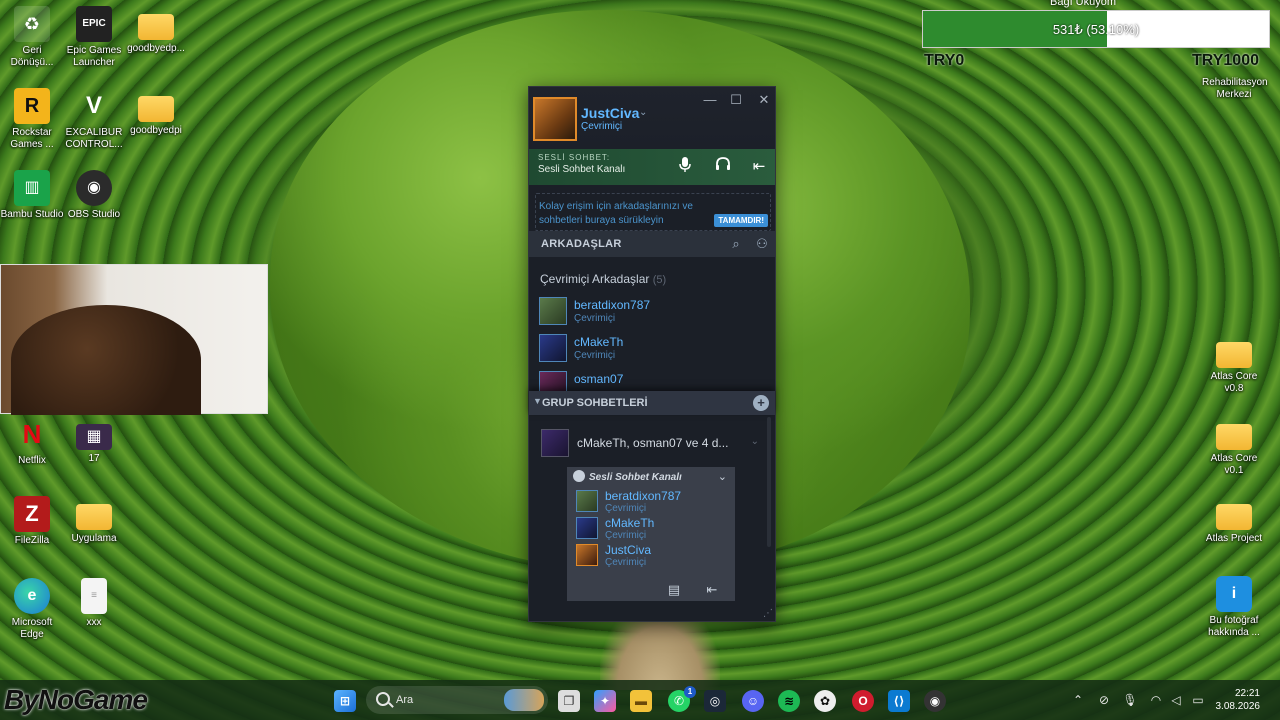 The width and height of the screenshot is (1280, 720). What do you see at coordinates (599, 379) in the screenshot?
I see `friend-name: osman07` at bounding box center [599, 379].